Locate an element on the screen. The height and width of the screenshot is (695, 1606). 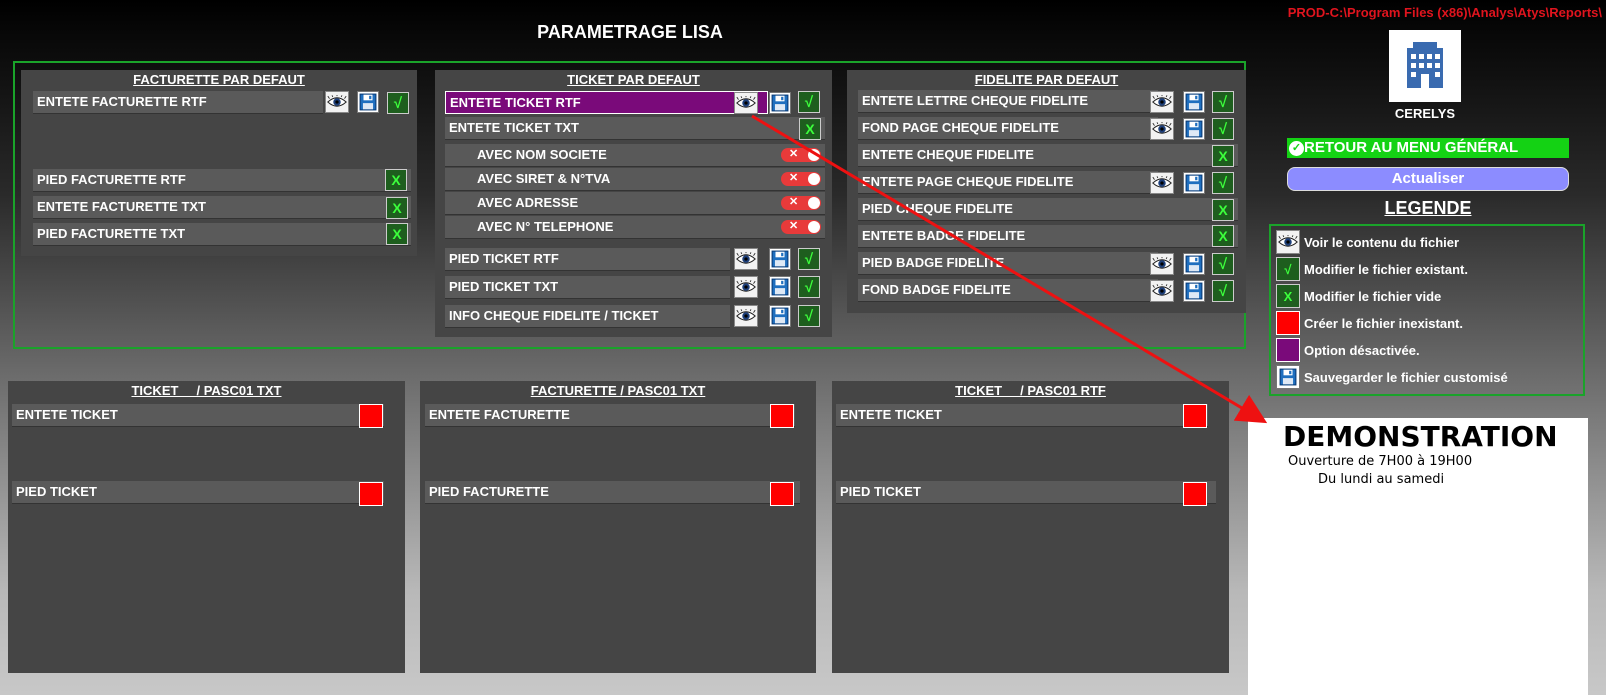
row-label: FOND PAGE CHEQUE FIDELITE is located at coordinates (960, 127).